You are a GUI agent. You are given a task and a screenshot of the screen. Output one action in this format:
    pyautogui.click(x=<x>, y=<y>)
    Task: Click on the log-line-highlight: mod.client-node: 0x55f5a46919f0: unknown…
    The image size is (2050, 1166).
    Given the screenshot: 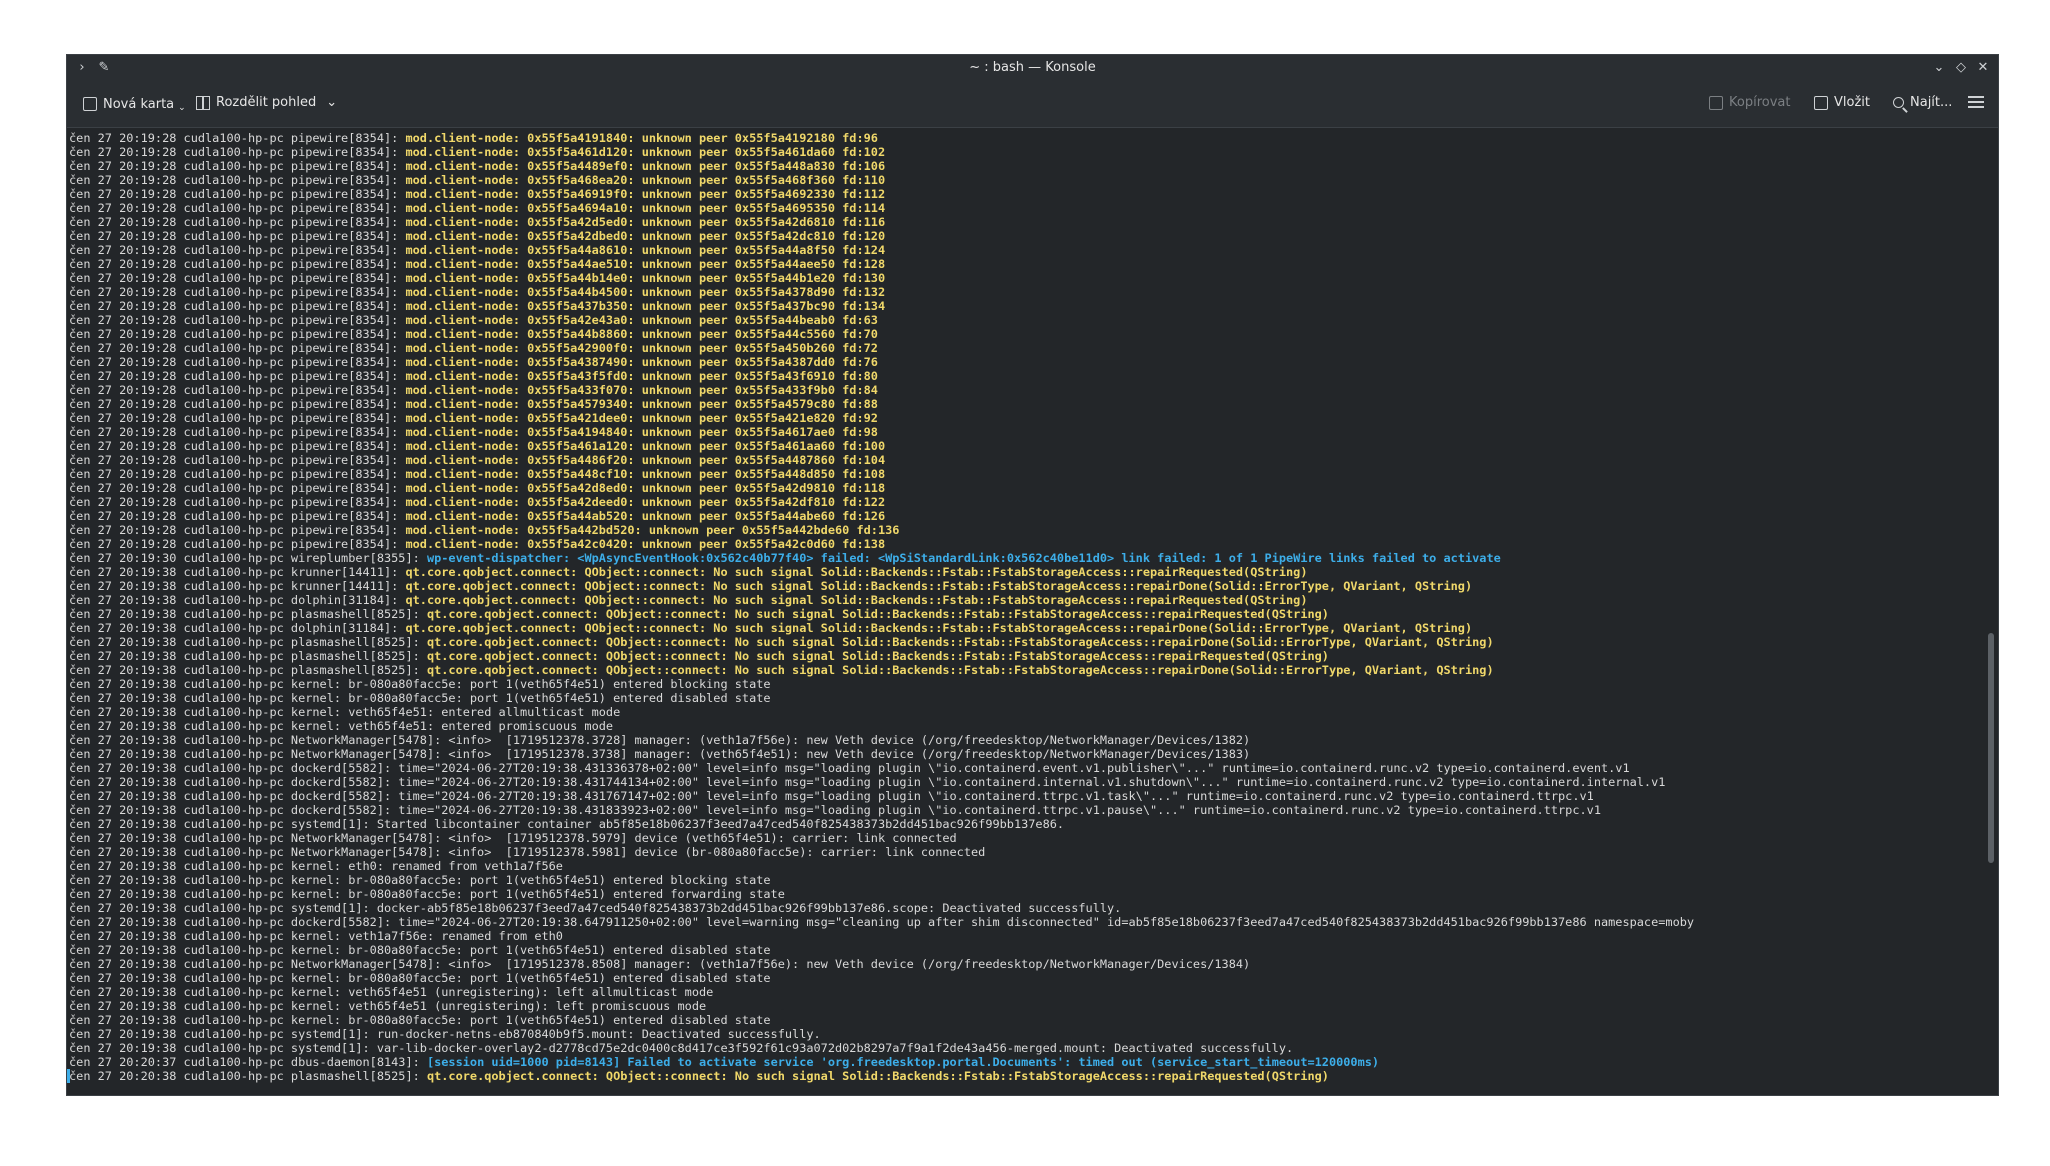 What is the action you would take?
    pyautogui.click(x=645, y=194)
    